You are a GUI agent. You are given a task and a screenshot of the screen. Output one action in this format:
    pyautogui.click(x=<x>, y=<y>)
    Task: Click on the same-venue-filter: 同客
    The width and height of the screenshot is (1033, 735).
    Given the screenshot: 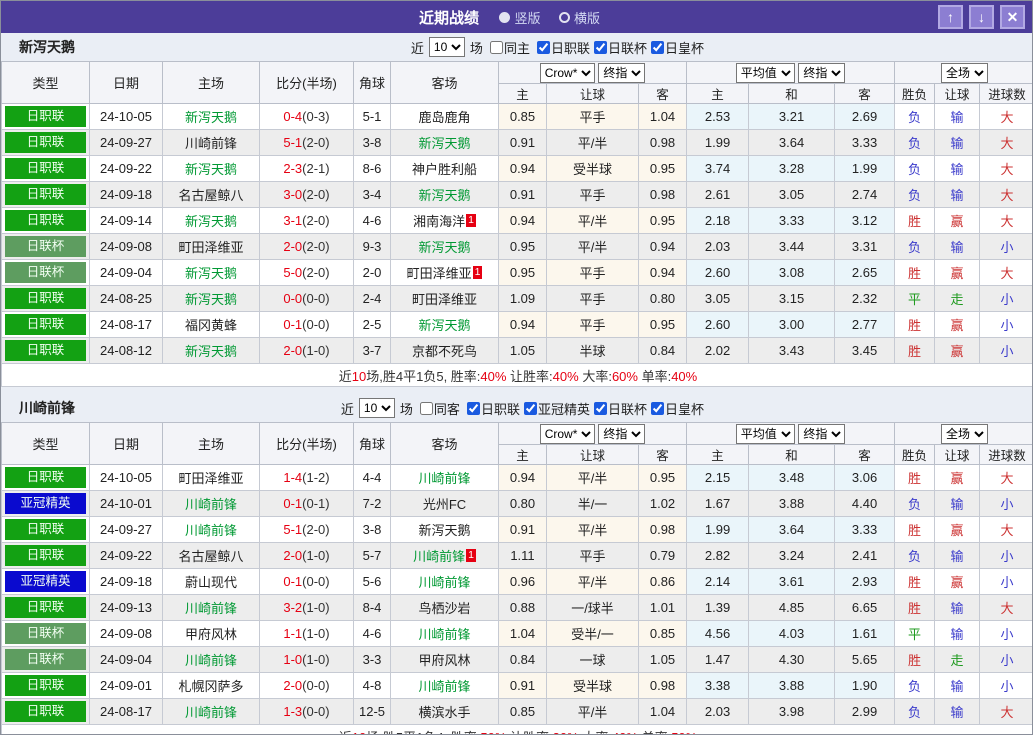 What is the action you would take?
    pyautogui.click(x=439, y=408)
    